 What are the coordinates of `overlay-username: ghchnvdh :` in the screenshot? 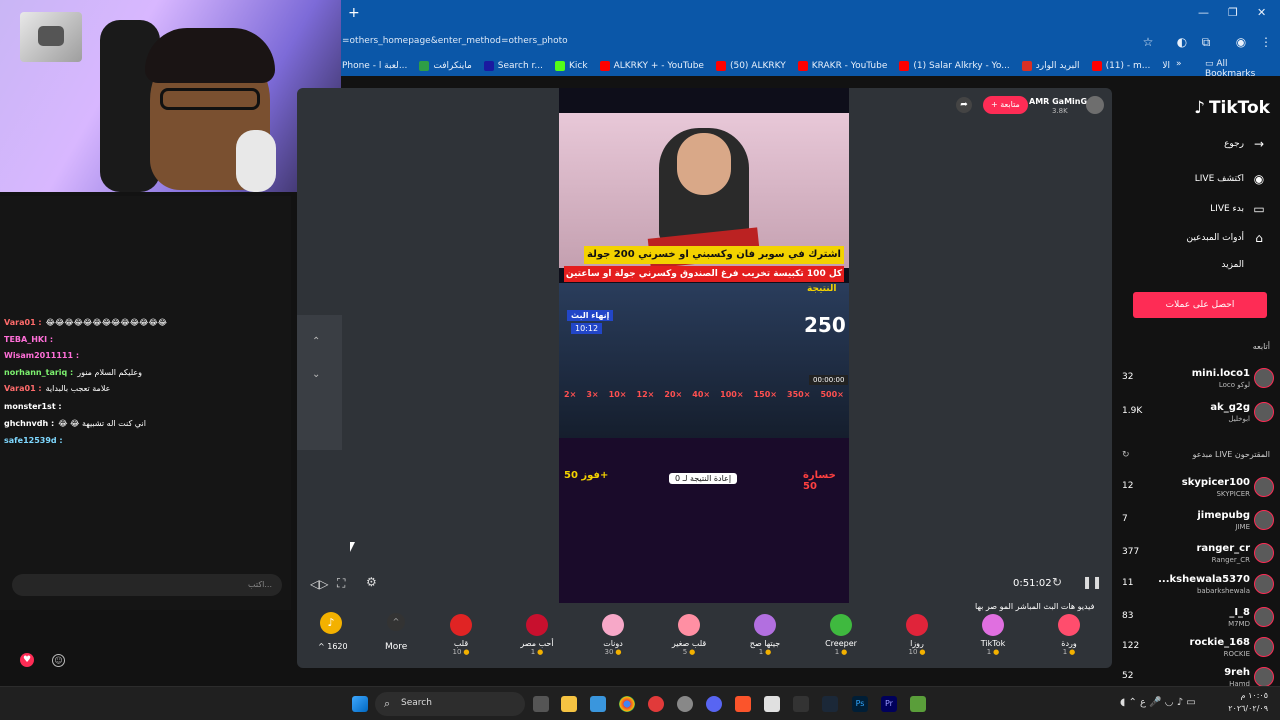 It's located at (29, 423).